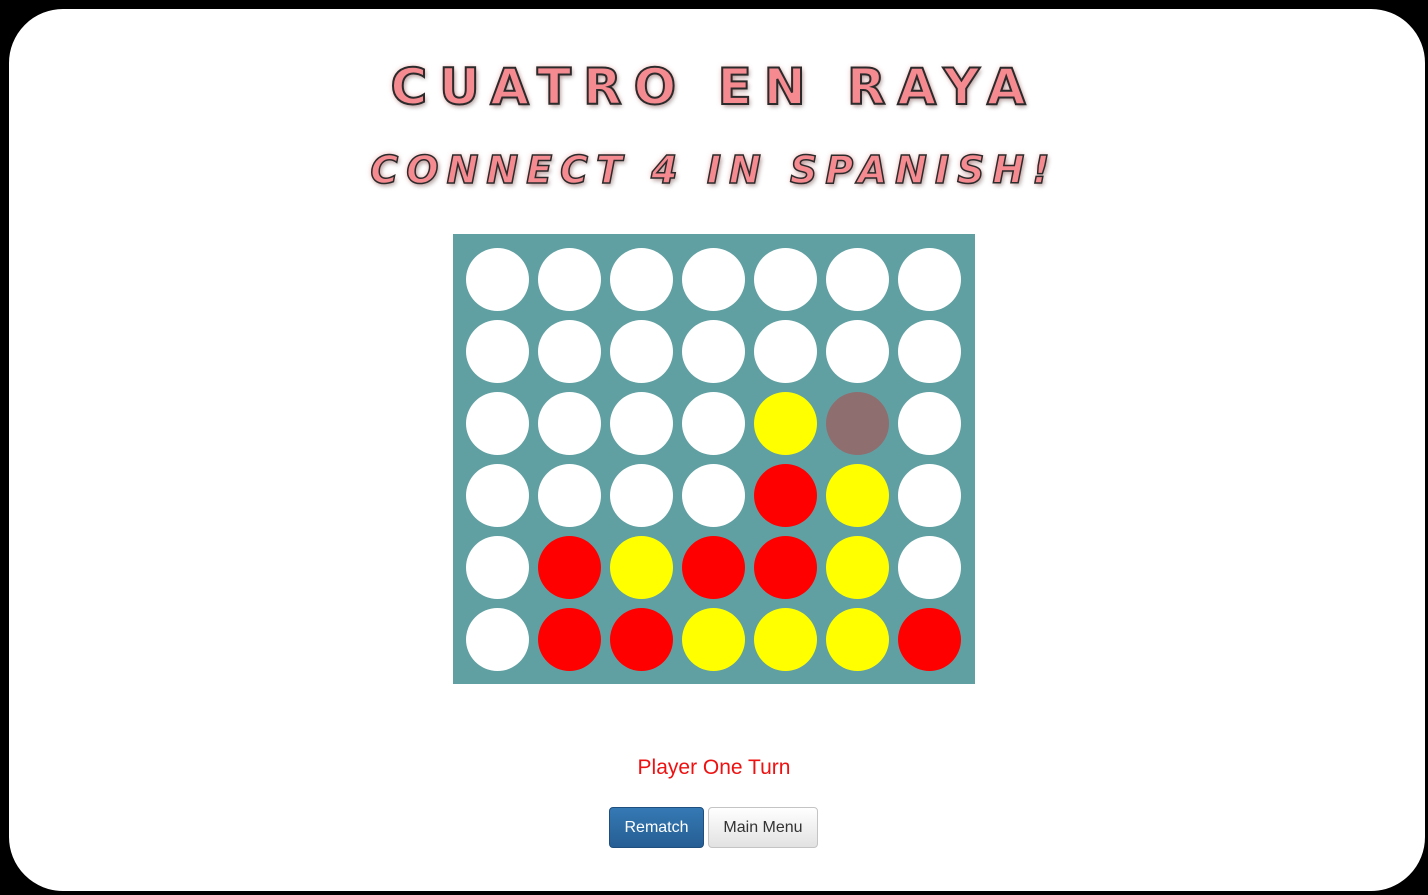 This screenshot has width=1428, height=895. Describe the element at coordinates (497, 423) in the screenshot. I see `board-cell-r3-c1-empty` at that location.